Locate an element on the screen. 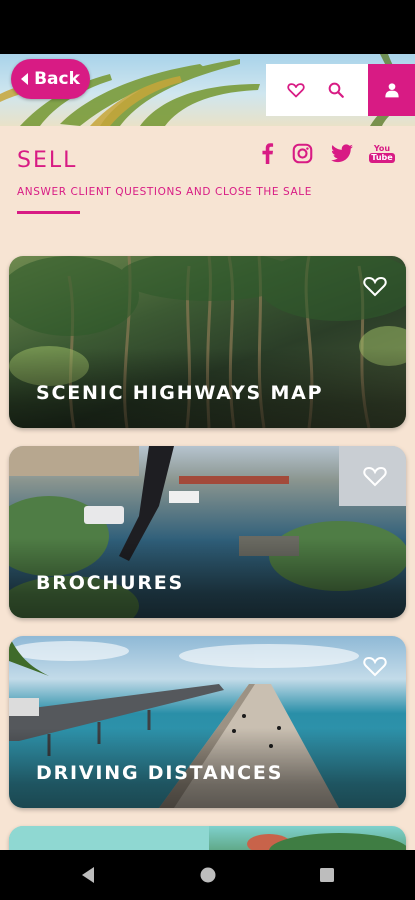 The width and height of the screenshot is (415, 900). header-toolbar is located at coordinates (317, 90).